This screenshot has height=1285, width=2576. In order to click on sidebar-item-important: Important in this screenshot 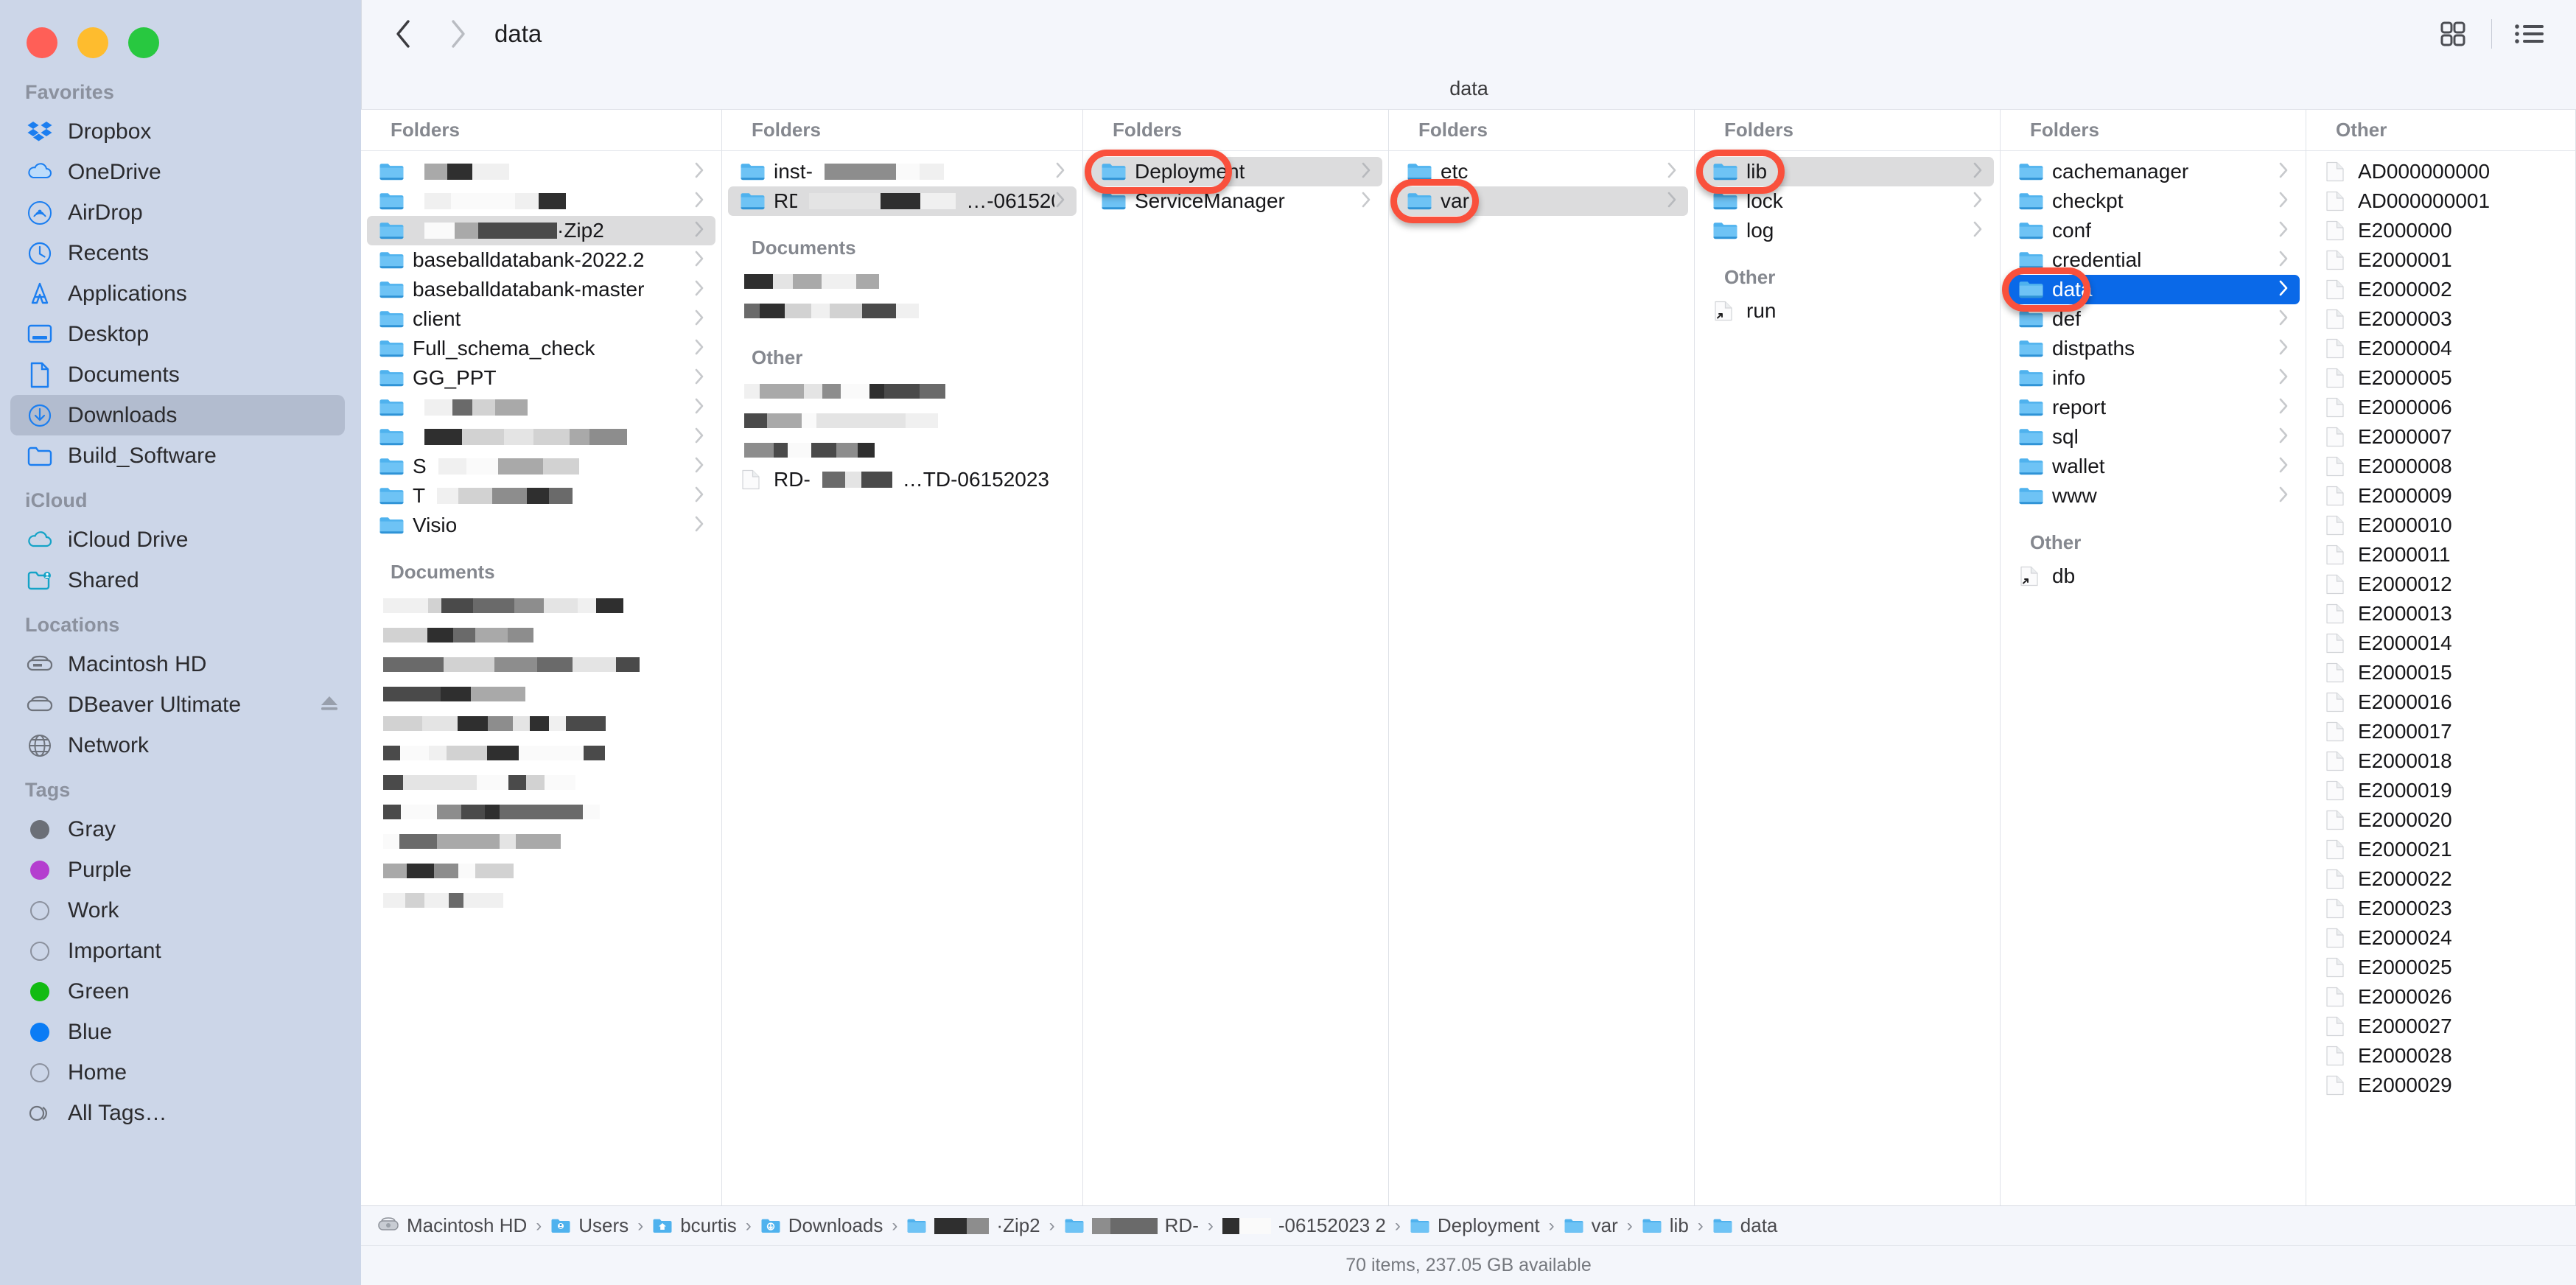, I will do `click(177, 951)`.